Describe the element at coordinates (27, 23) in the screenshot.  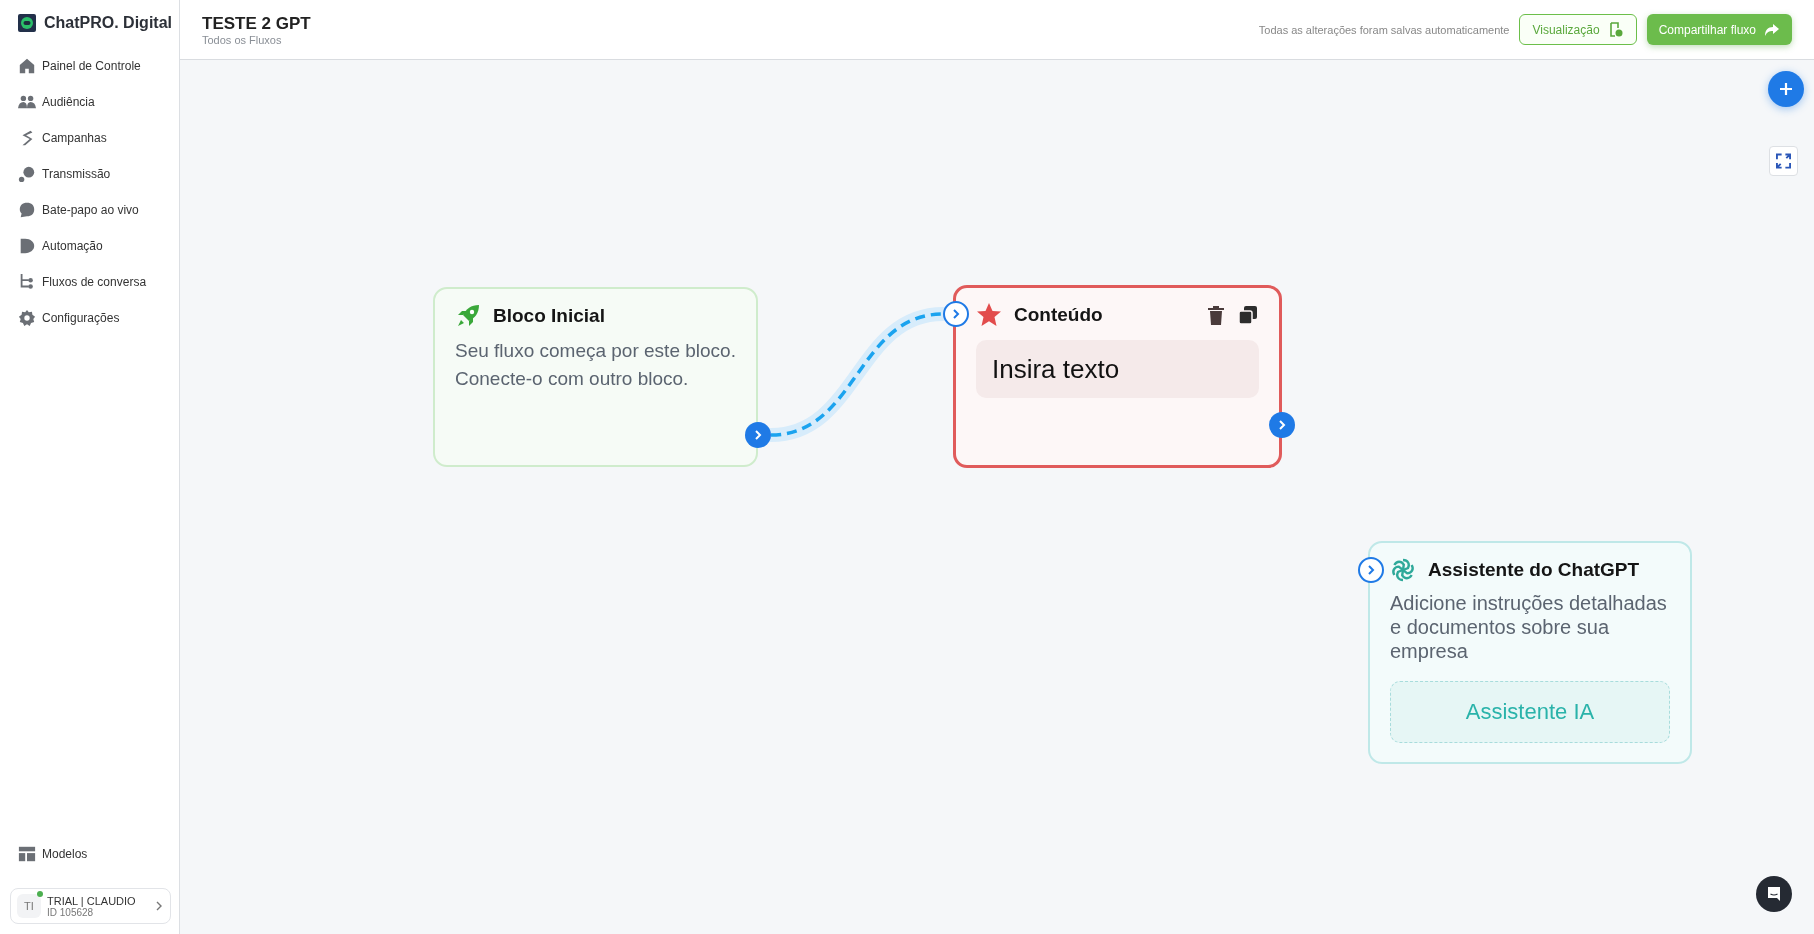
I see `logo-icon` at that location.